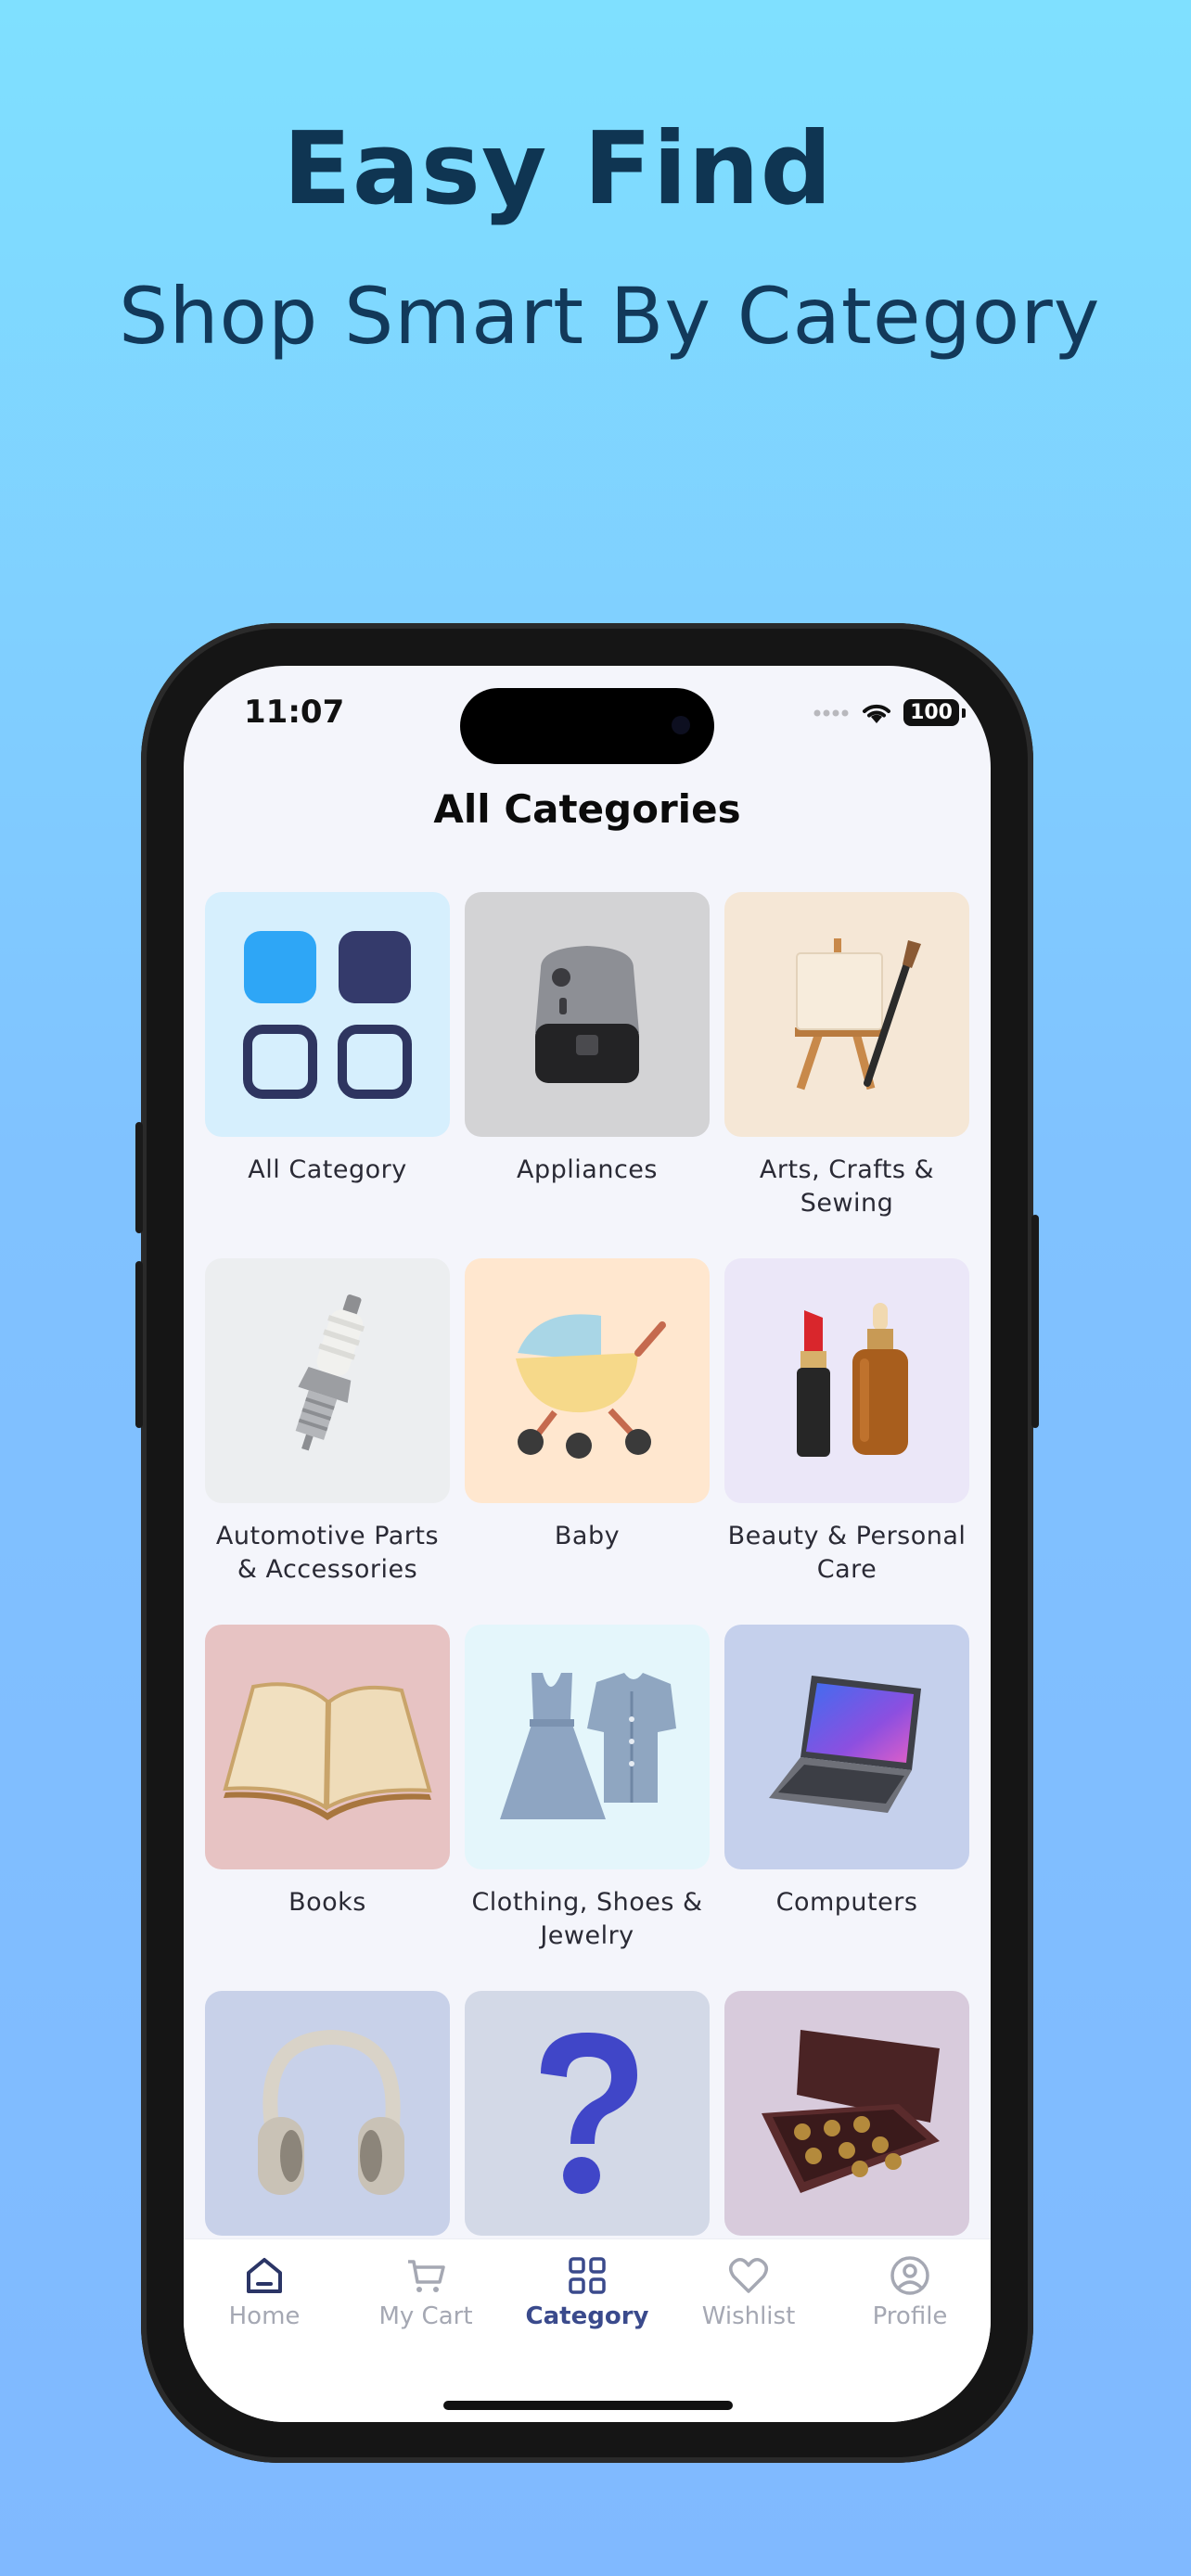 The image size is (1191, 2576). What do you see at coordinates (587, 809) in the screenshot?
I see `page-title: All Categories` at bounding box center [587, 809].